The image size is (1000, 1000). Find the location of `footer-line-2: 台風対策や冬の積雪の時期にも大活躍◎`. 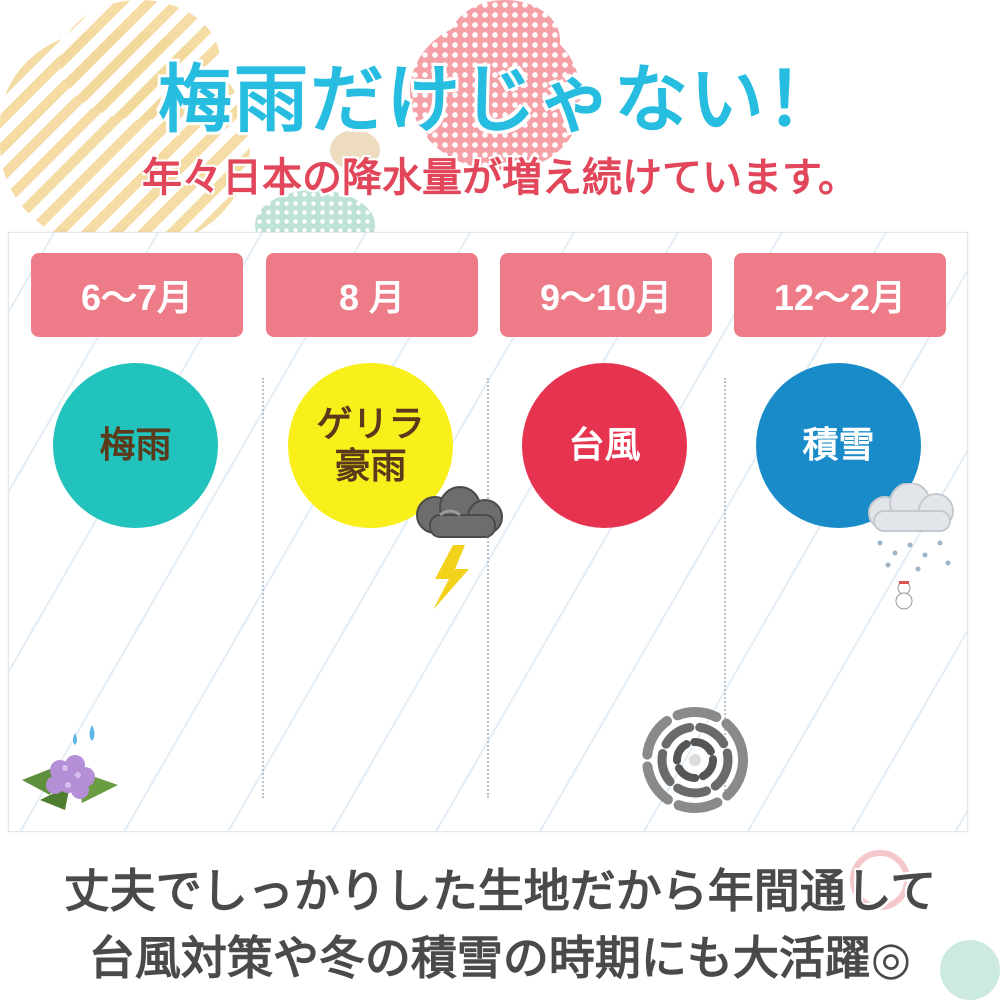

footer-line-2: 台風対策や冬の積雪の時期にも大活躍◎ is located at coordinates (500, 958).